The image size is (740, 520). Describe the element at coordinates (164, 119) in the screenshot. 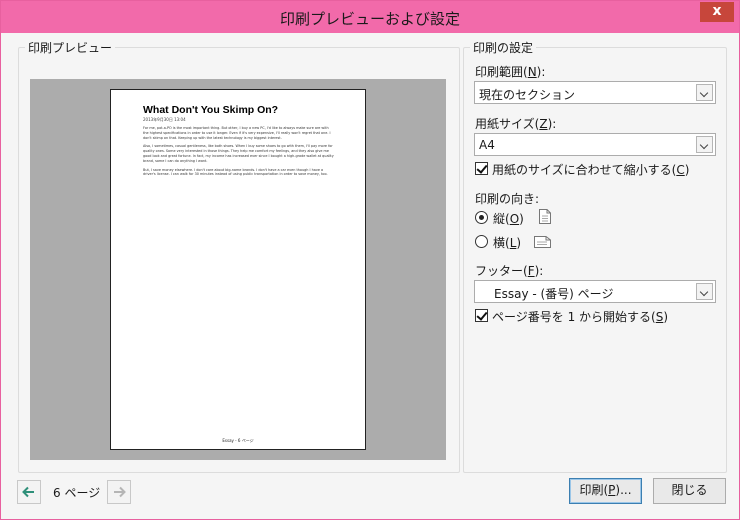

I see `page-date: 2013年9月30日 13:04` at that location.